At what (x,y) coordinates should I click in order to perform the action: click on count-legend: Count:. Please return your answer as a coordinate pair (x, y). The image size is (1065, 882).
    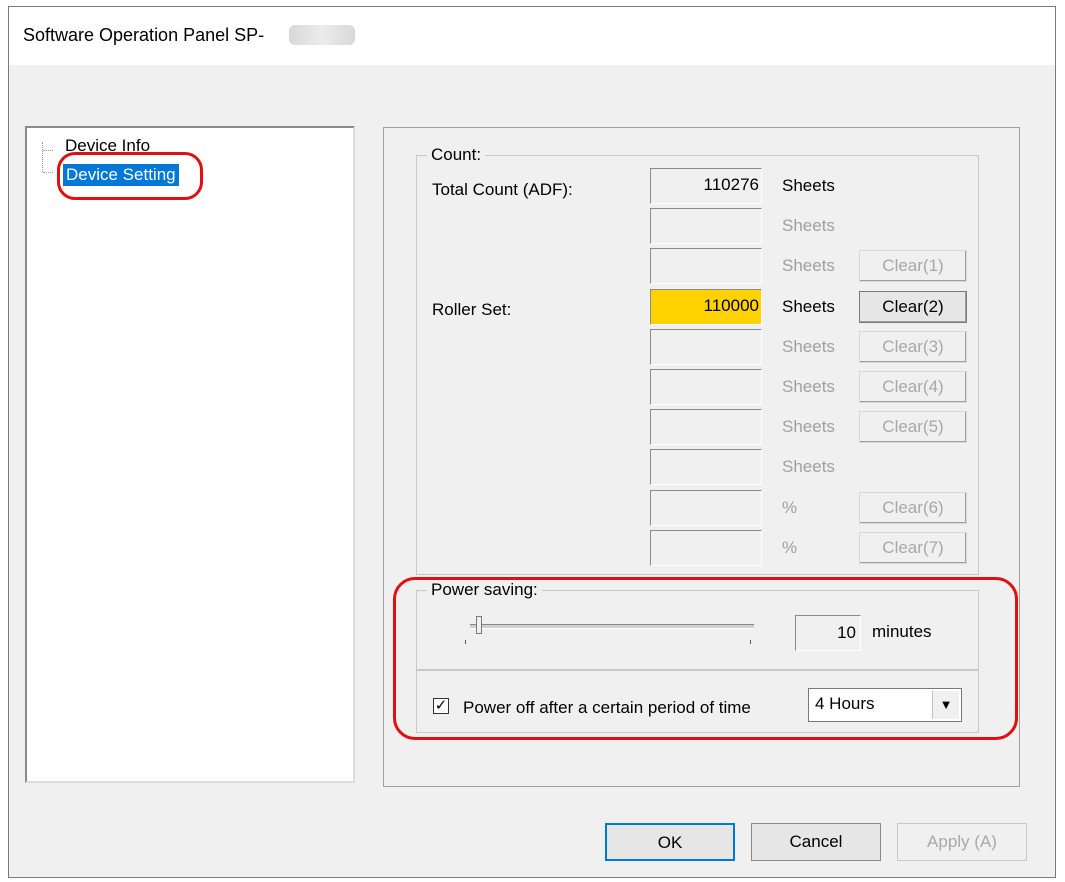
    Looking at the image, I should click on (456, 155).